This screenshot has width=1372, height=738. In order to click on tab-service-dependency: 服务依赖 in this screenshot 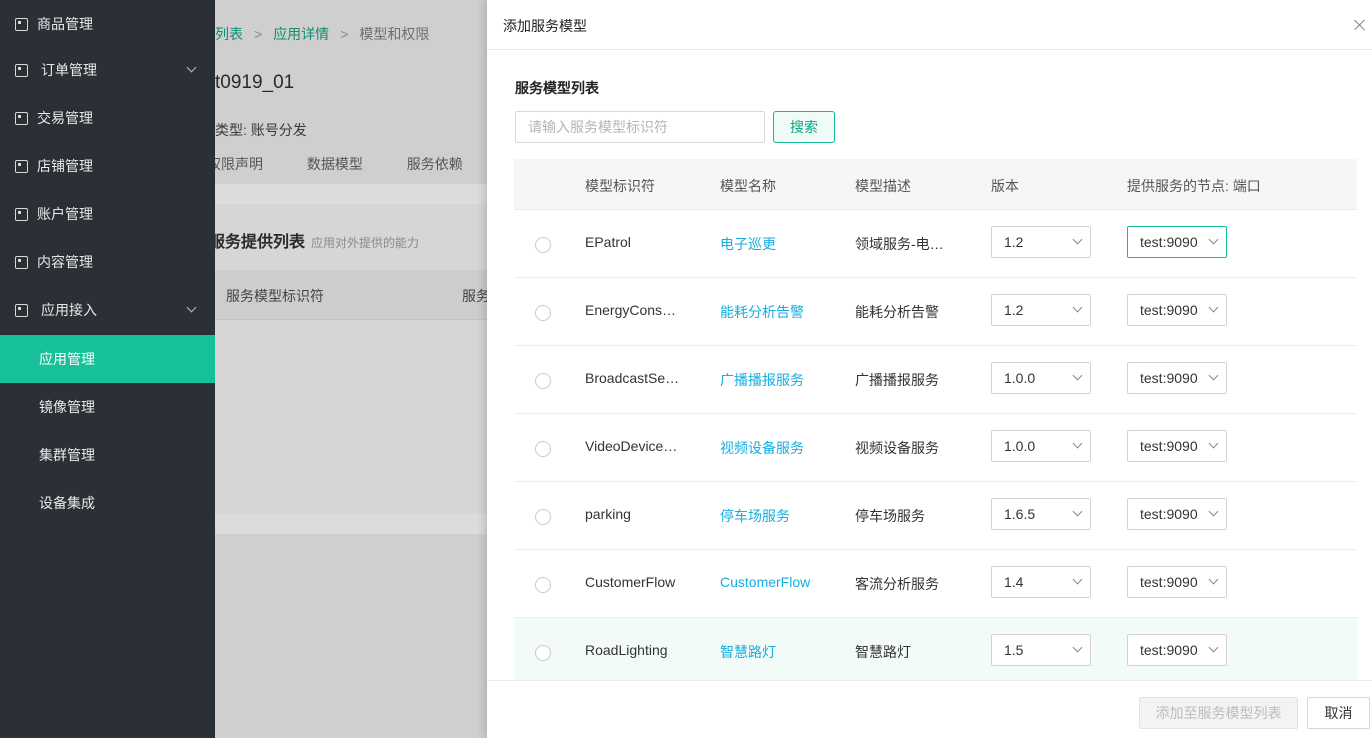, I will do `click(435, 164)`.